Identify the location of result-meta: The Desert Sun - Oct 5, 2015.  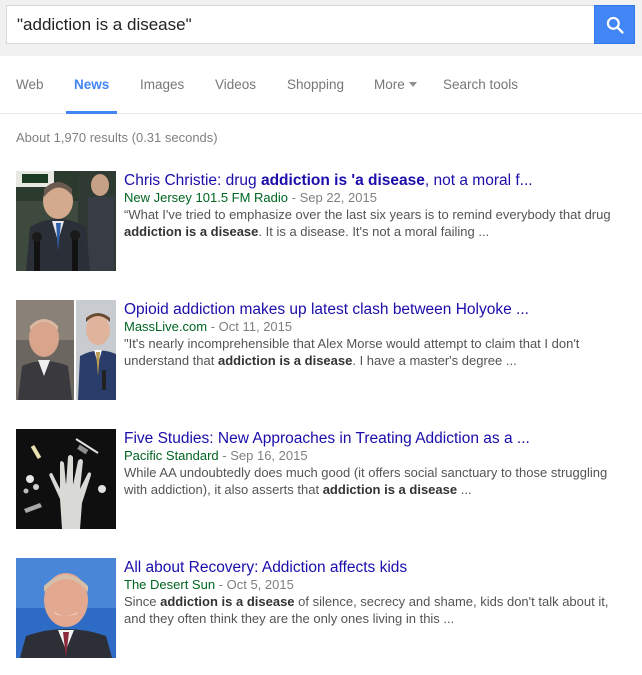
(377, 585).